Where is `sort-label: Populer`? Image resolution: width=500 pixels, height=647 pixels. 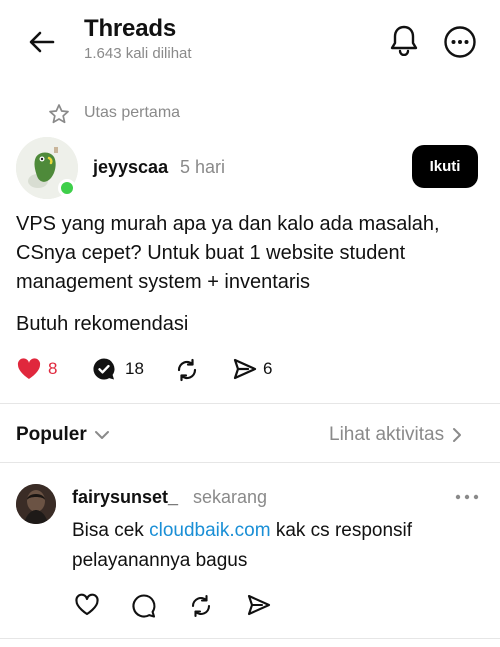
sort-label: Populer is located at coordinates (51, 434).